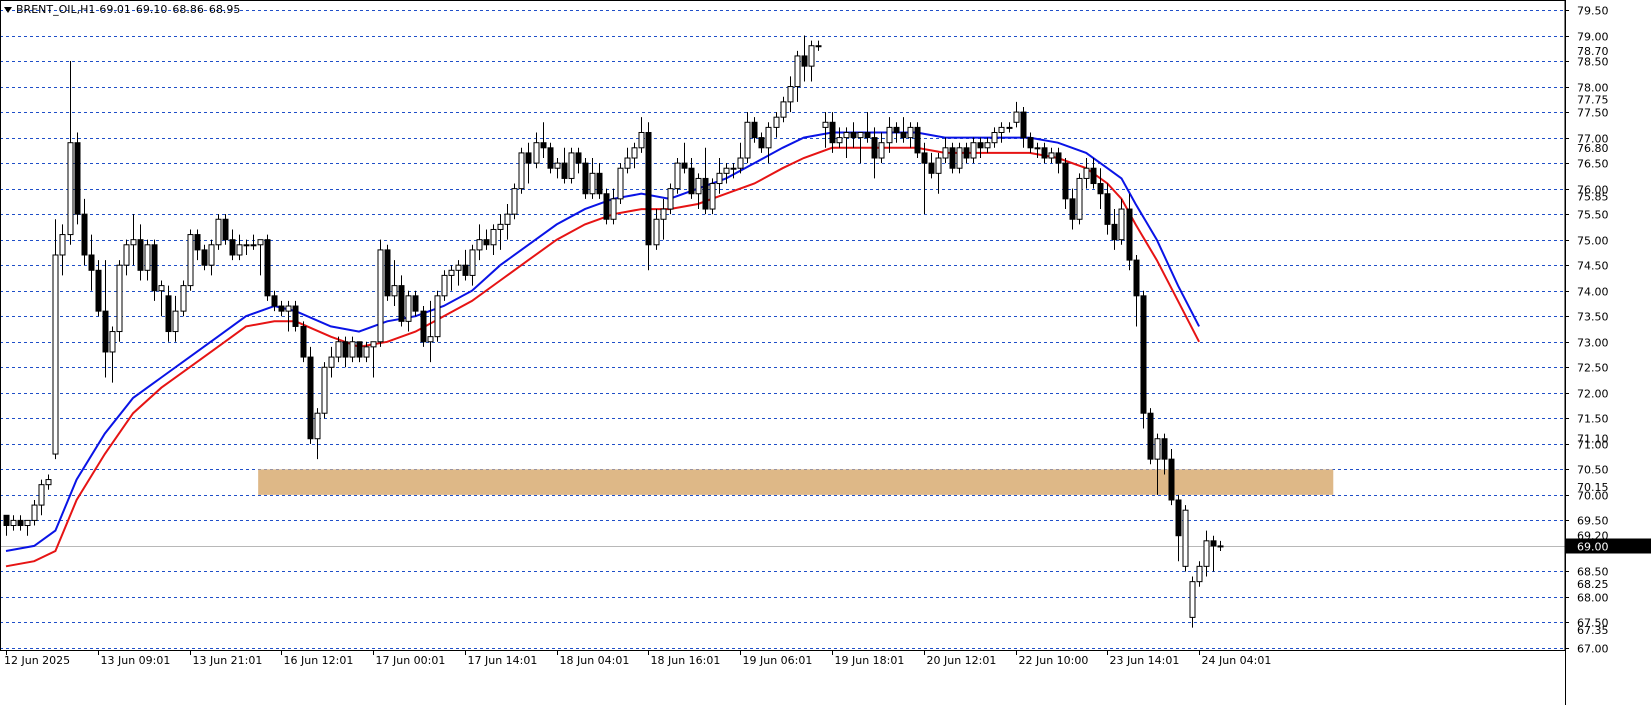  What do you see at coordinates (1593, 317) in the screenshot?
I see `price-tick-label: 73.50` at bounding box center [1593, 317].